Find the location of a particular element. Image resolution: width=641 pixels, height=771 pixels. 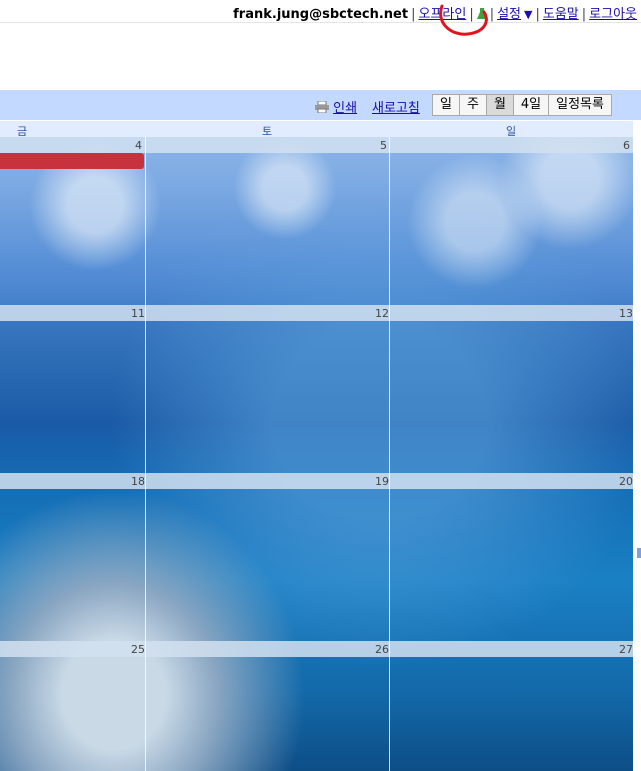

calendar-event is located at coordinates (72, 161).